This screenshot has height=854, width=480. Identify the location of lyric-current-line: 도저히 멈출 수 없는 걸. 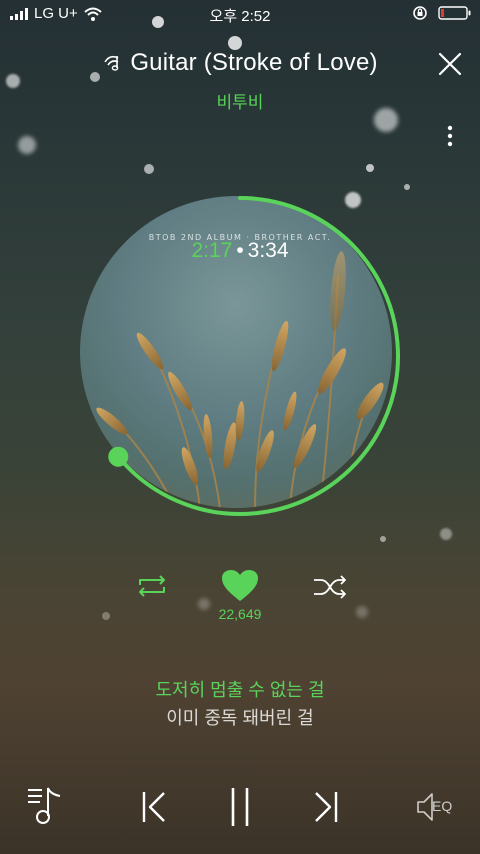
(240, 689).